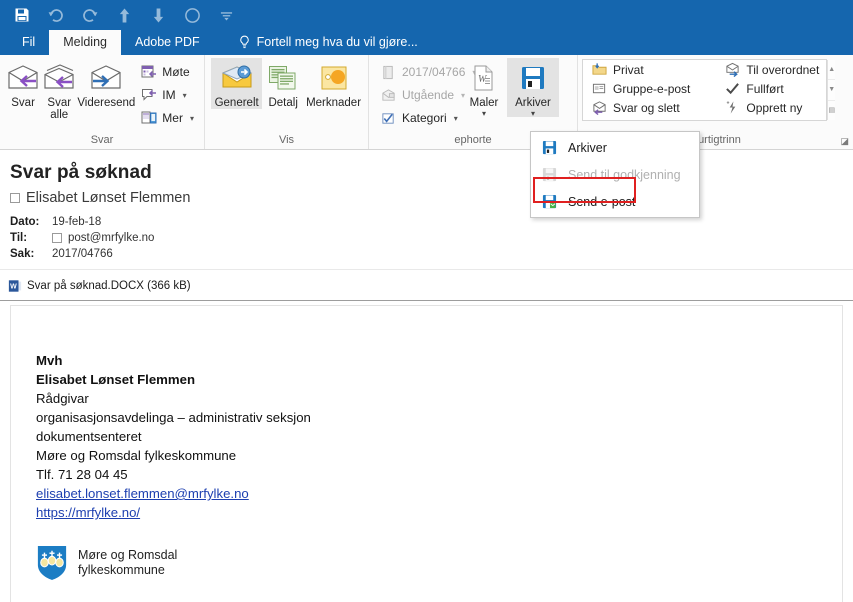  I want to click on quick-step-label: Fullført, so click(765, 88).